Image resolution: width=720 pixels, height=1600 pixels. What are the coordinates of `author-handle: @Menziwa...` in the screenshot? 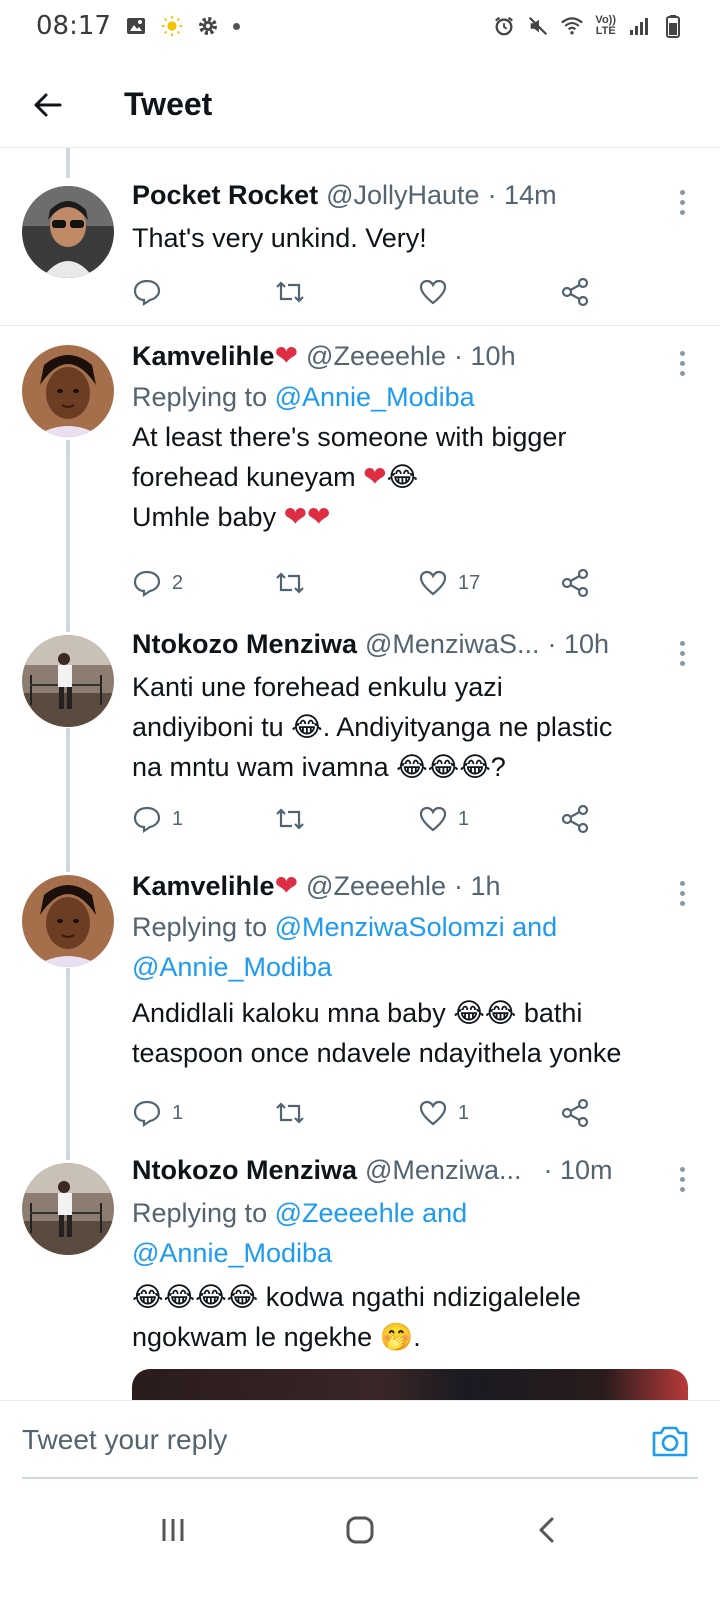 It's located at (443, 1170).